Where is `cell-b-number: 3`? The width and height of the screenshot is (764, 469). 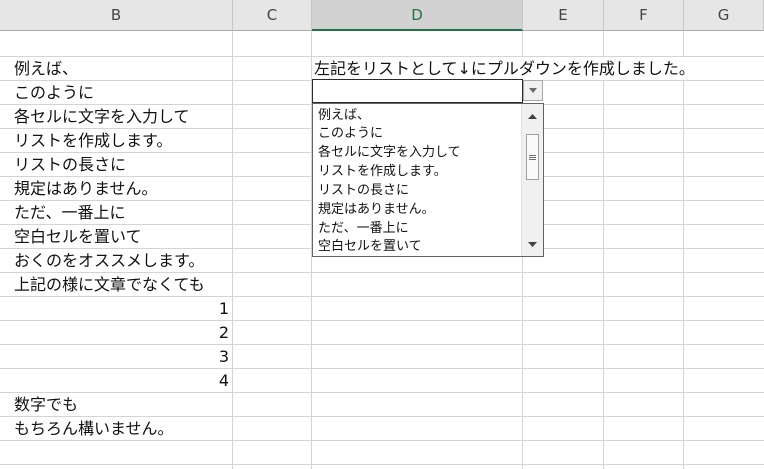
cell-b-number: 3 is located at coordinates (123, 356).